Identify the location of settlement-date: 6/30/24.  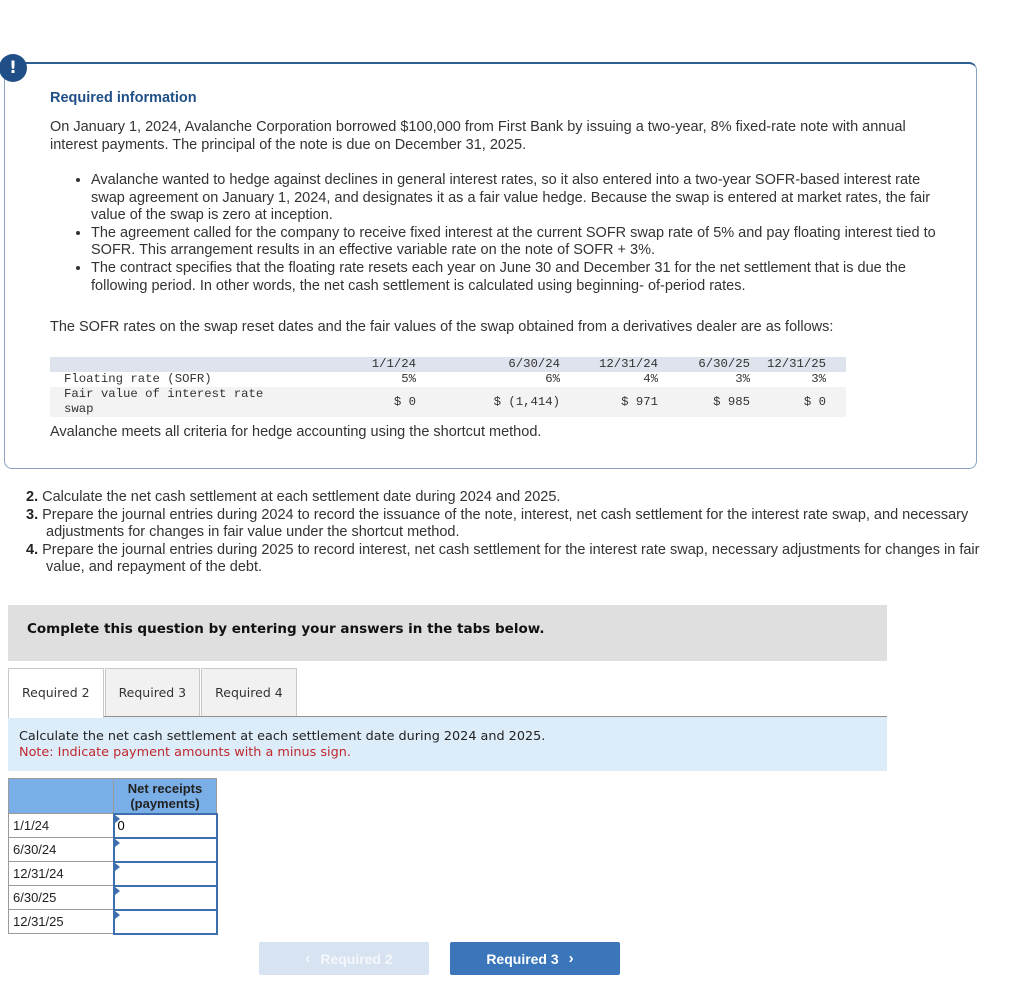
(61, 849).